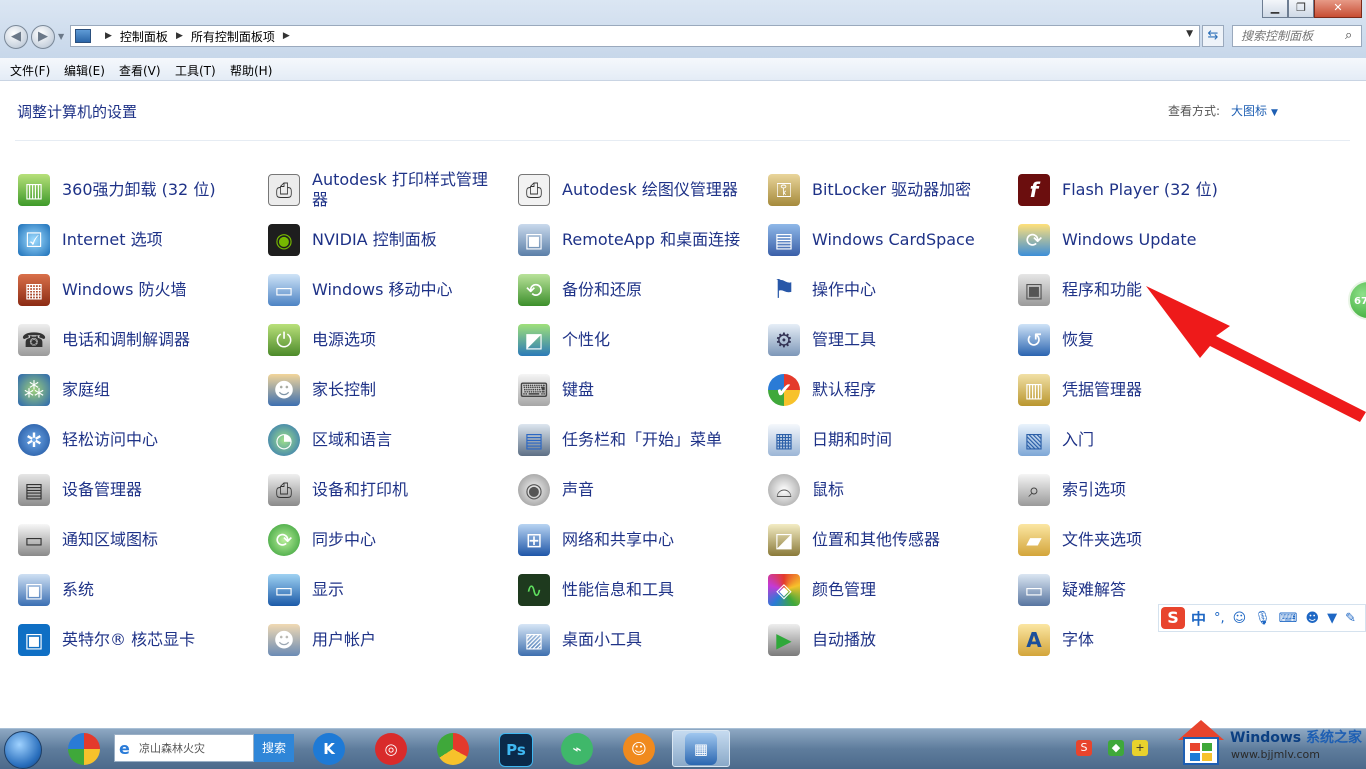 This screenshot has height=769, width=1366. What do you see at coordinates (23, 750) in the screenshot?
I see `start-button` at bounding box center [23, 750].